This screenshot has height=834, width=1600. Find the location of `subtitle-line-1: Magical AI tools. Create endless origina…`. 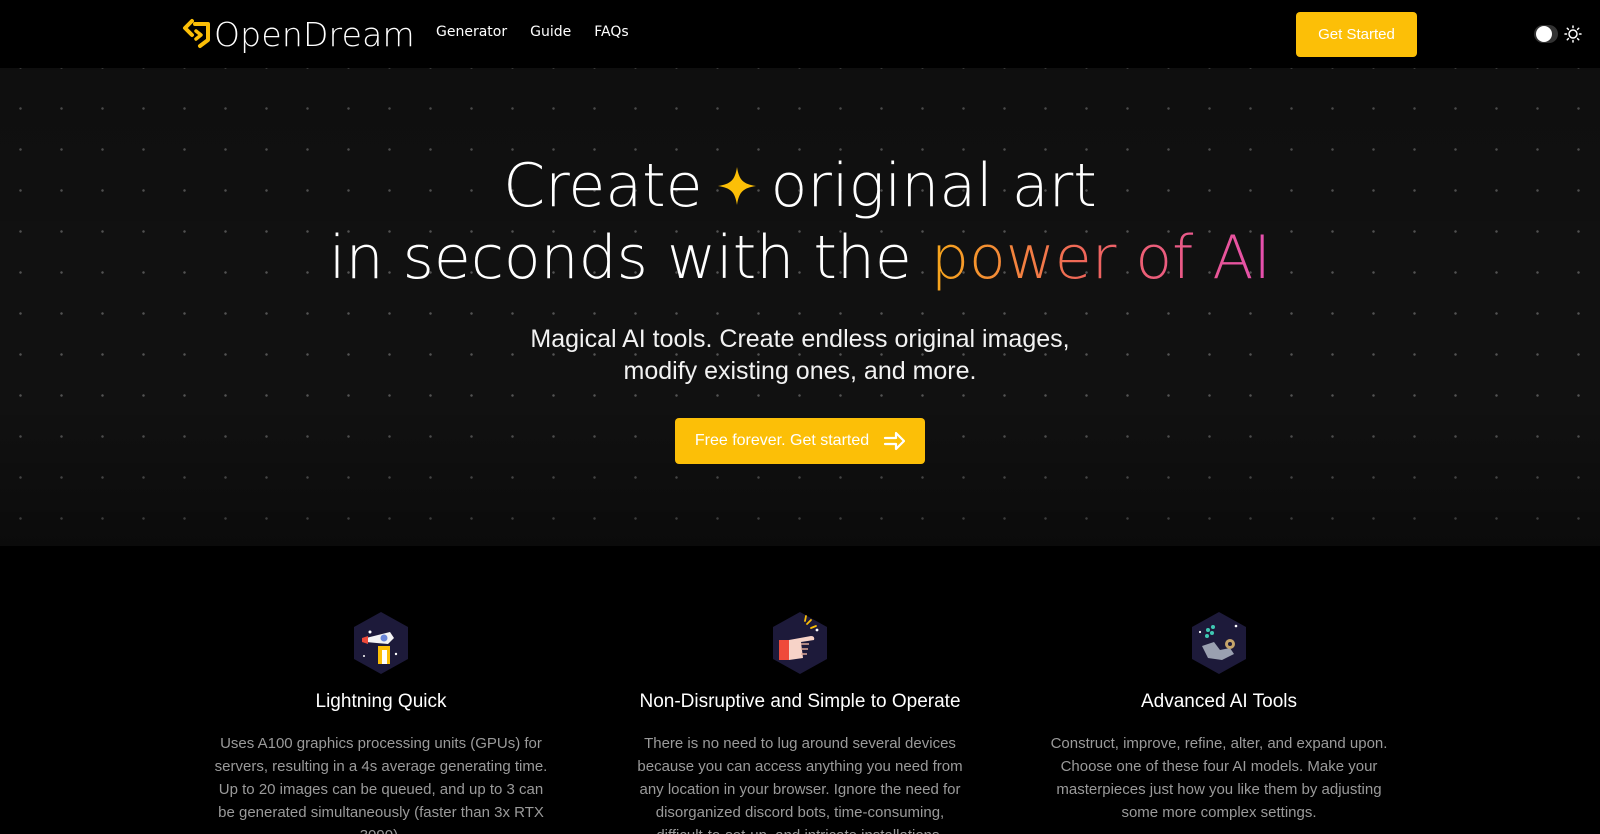

subtitle-line-1: Magical AI tools. Create endless origina… is located at coordinates (800, 339).